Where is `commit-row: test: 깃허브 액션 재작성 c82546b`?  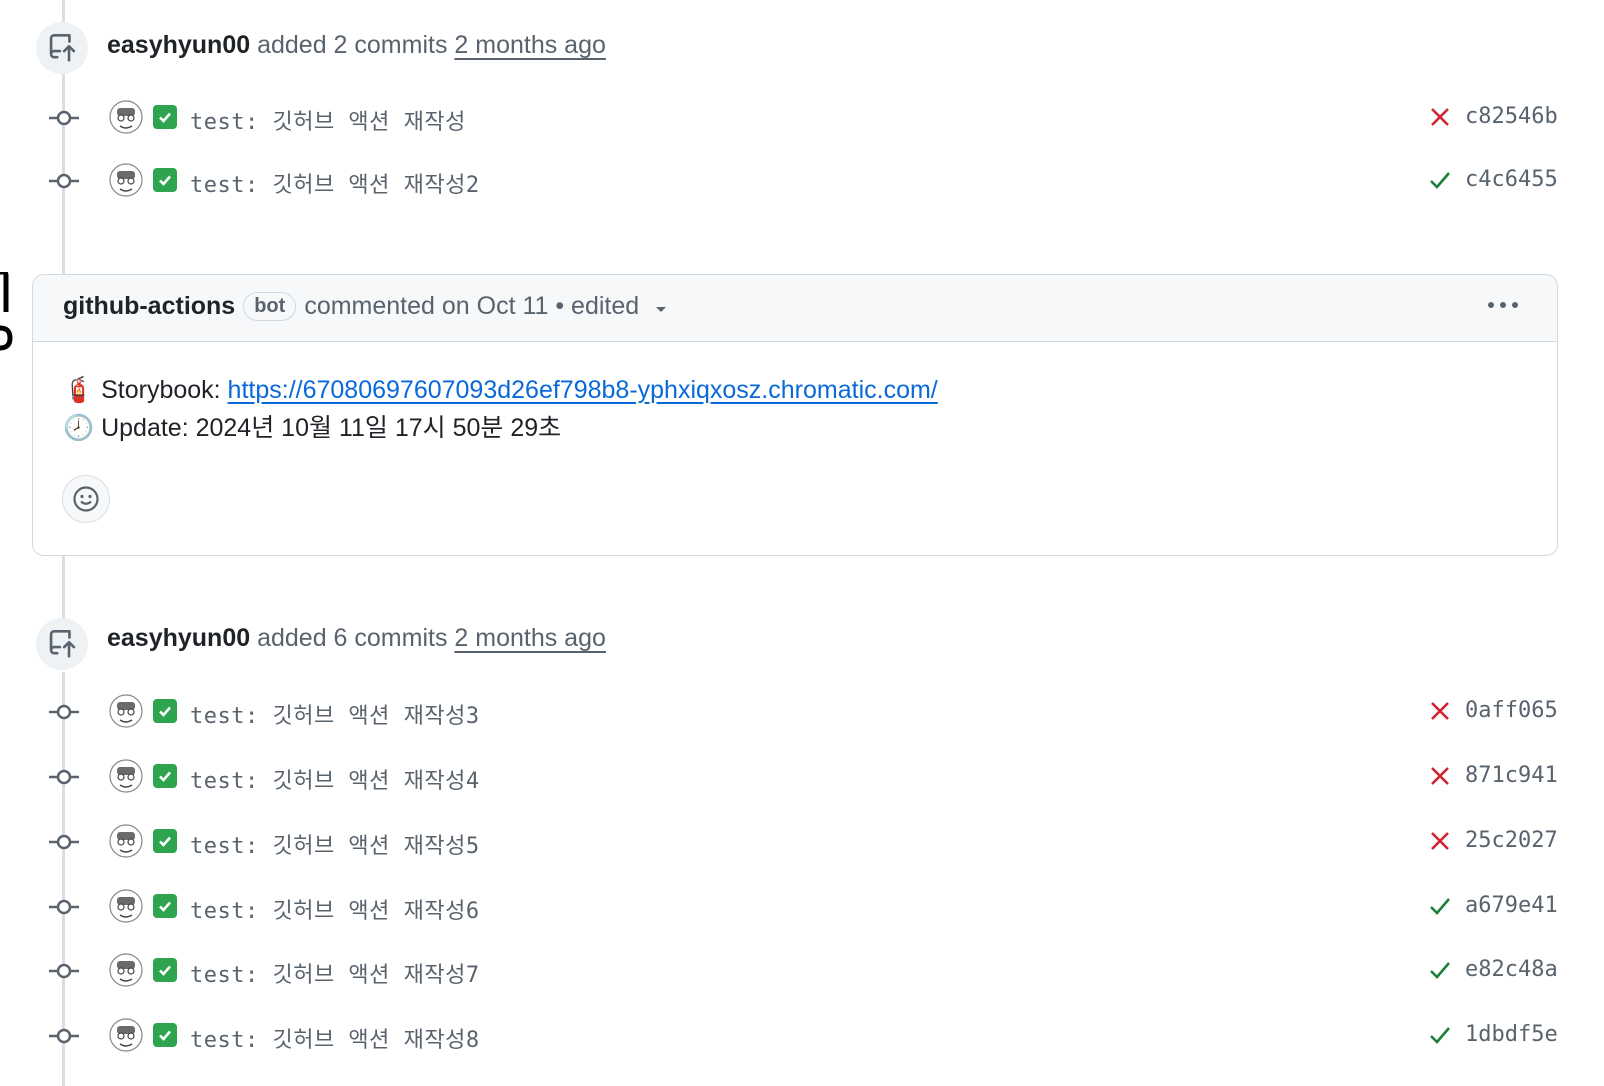 commit-row: test: 깃허브 액션 재작성 c82546b is located at coordinates (802, 118).